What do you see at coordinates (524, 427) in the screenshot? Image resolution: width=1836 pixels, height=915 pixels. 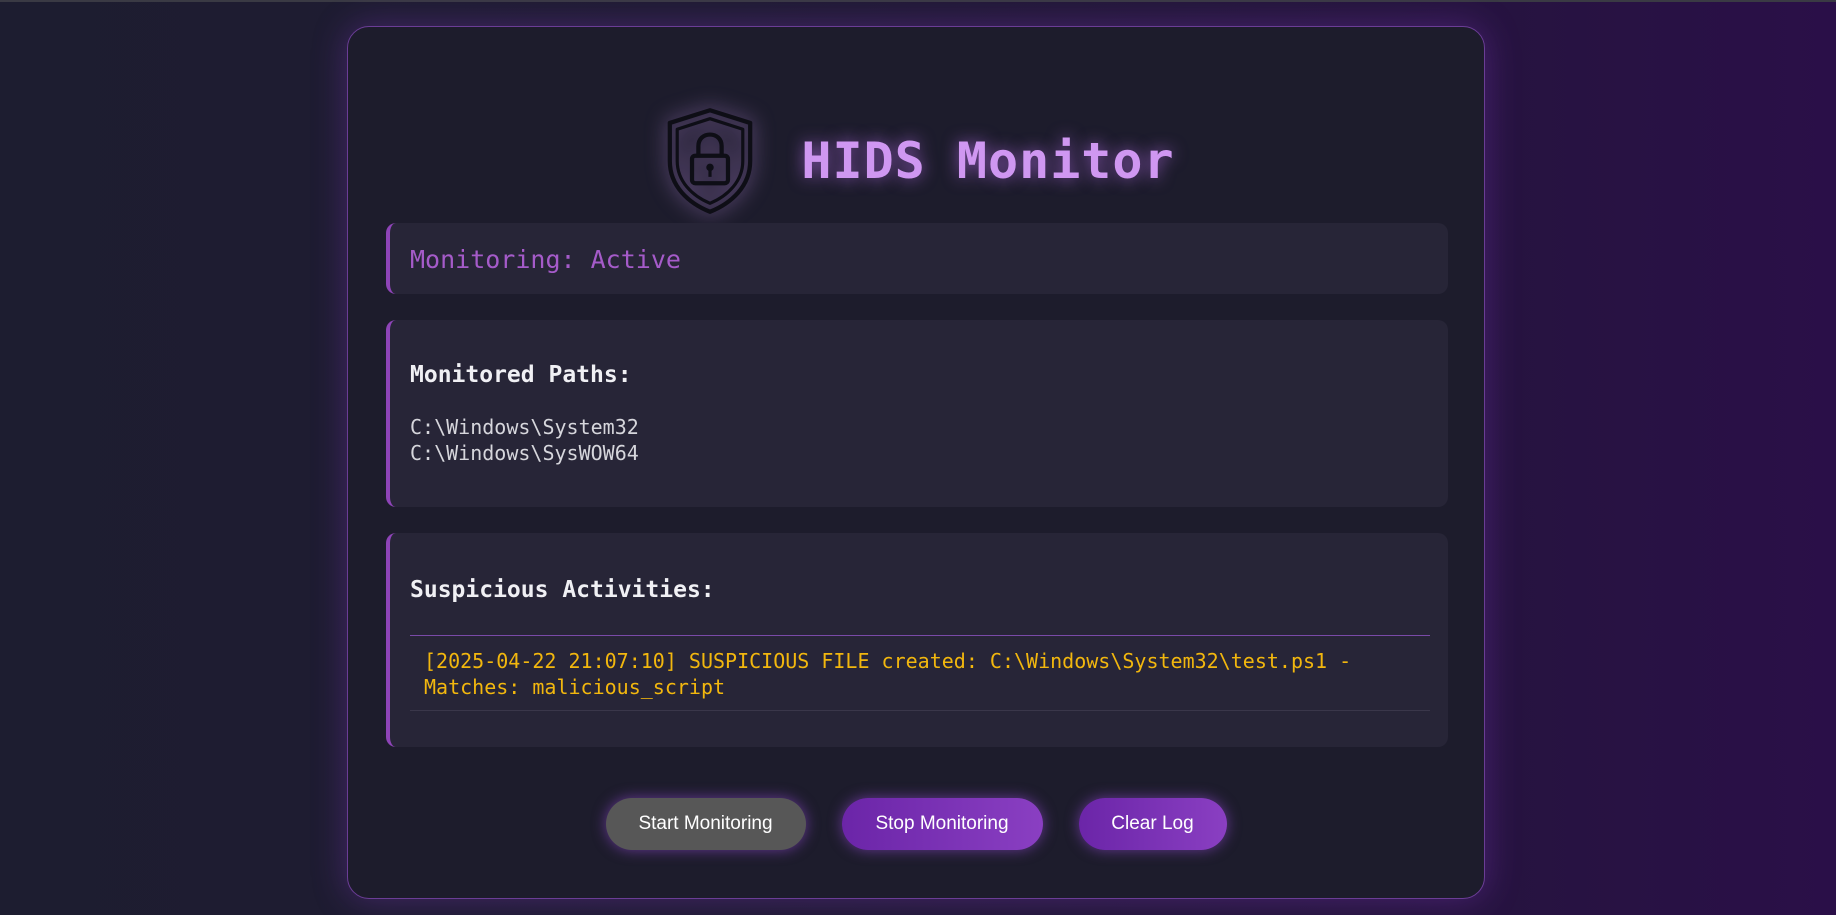 I see `monitored-path-item: C:\Windows\System32` at bounding box center [524, 427].